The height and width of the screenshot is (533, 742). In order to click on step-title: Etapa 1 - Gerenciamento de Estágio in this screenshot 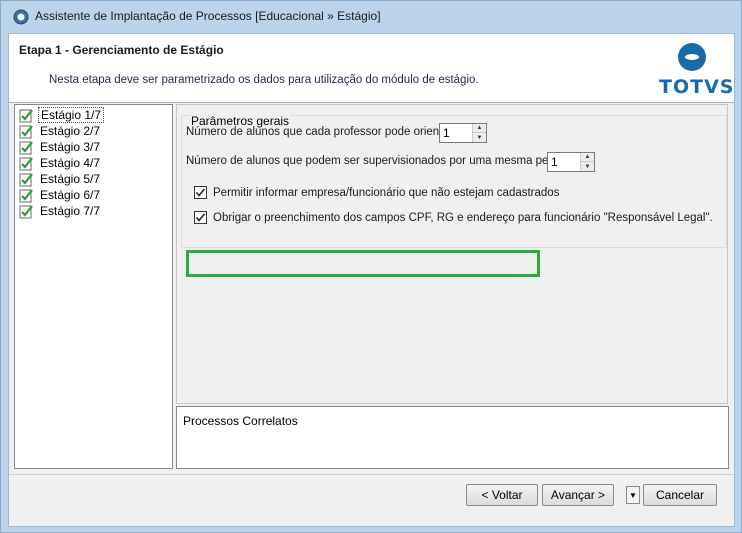, I will do `click(121, 50)`.